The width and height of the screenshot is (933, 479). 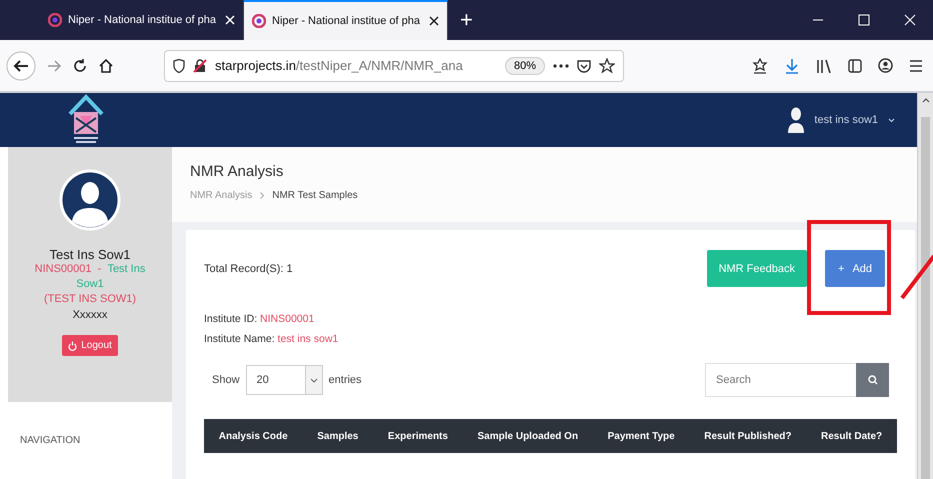 I want to click on insecure-lock-icon, so click(x=200, y=65).